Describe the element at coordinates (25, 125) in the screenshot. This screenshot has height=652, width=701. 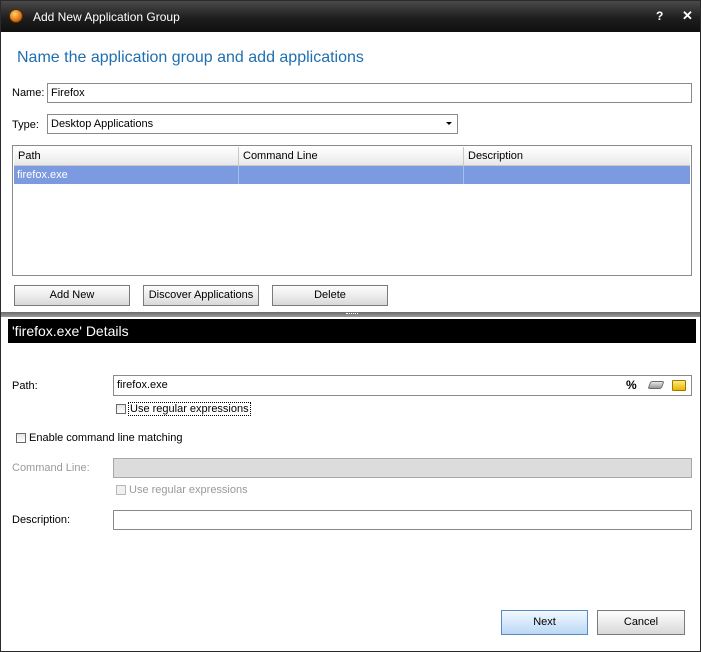
I see `type-label: Type:` at that location.